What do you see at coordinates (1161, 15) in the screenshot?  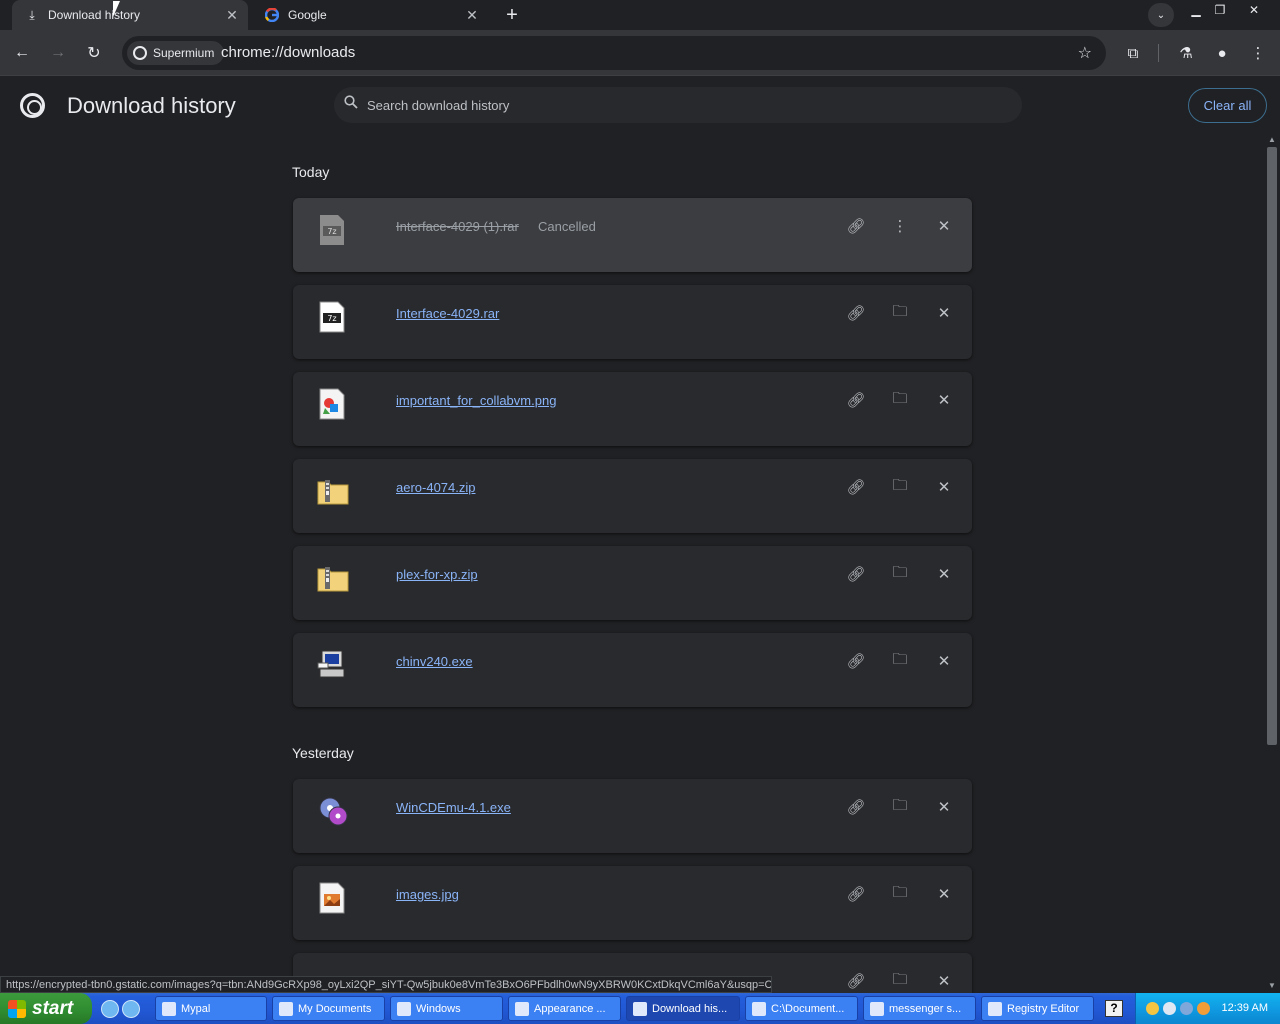 I see `tab-search-button: ⌄` at bounding box center [1161, 15].